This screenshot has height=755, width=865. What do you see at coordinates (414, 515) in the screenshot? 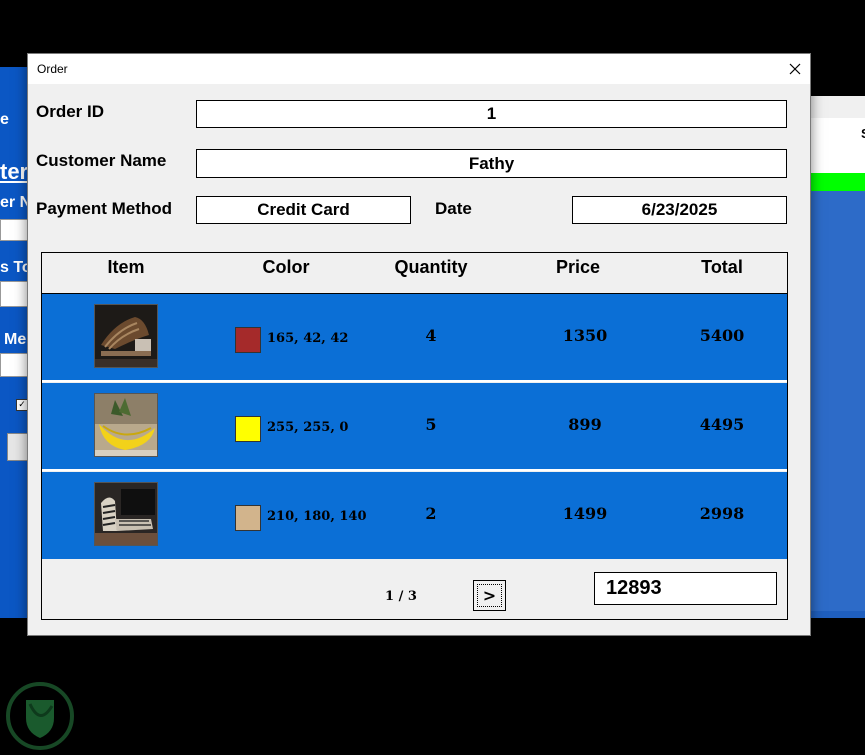
I see `table-row: 210, 180, 140 2 1499 2998` at bounding box center [414, 515].